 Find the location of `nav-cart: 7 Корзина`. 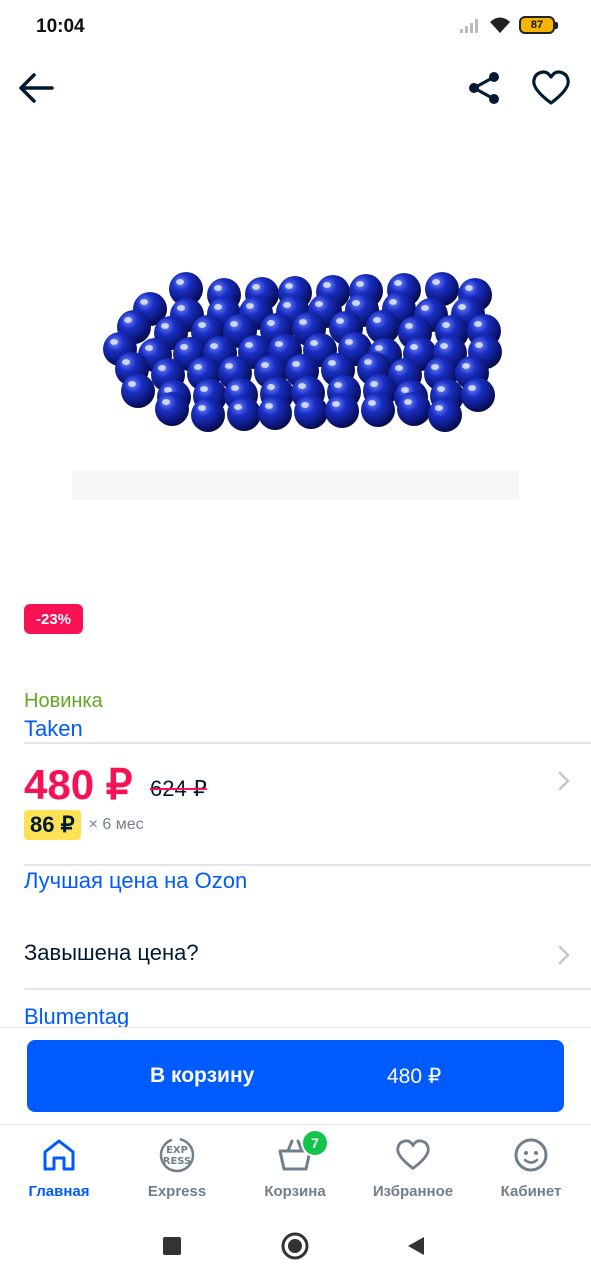

nav-cart: 7 Корзина is located at coordinates (295, 1168).